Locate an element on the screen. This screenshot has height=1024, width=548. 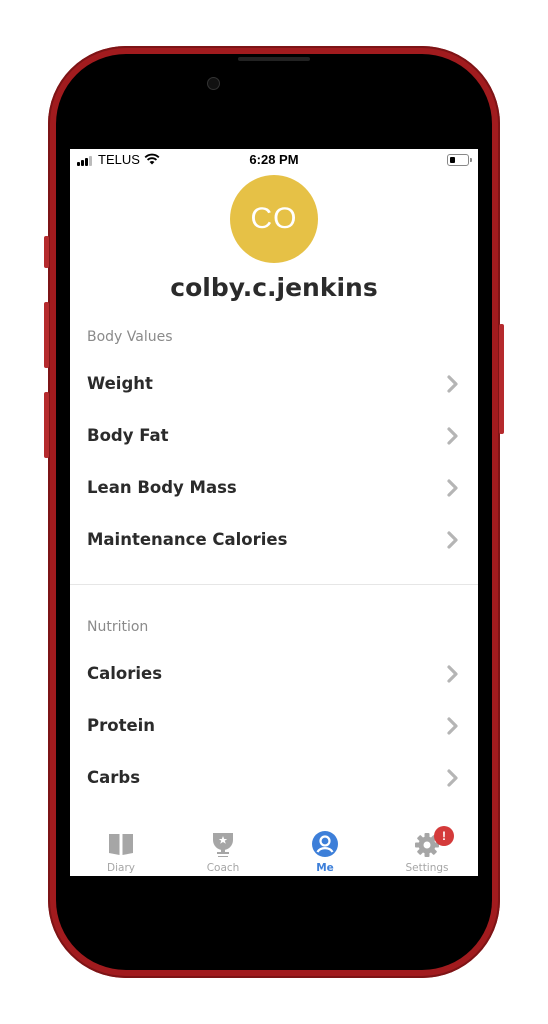
list-item-label: Protein is located at coordinates (121, 725).